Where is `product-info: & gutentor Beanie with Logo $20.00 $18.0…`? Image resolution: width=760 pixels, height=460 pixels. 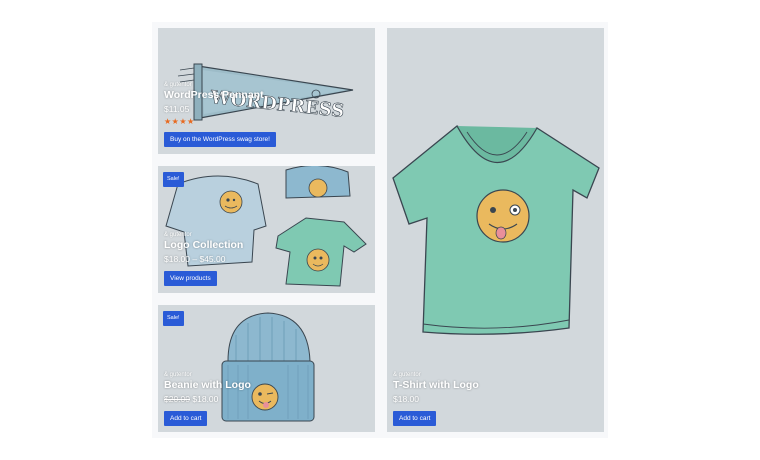
product-info: & gutentor Beanie with Logo $20.00 $18.0… is located at coordinates (207, 398).